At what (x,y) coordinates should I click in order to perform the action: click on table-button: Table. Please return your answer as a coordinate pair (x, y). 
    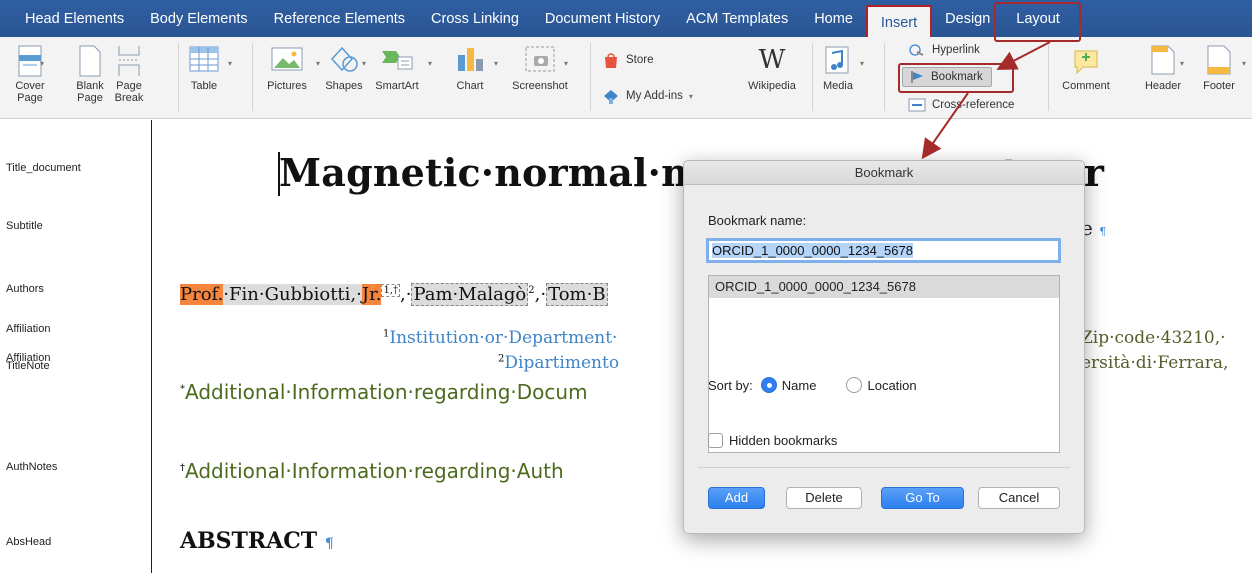
    Looking at the image, I should click on (204, 68).